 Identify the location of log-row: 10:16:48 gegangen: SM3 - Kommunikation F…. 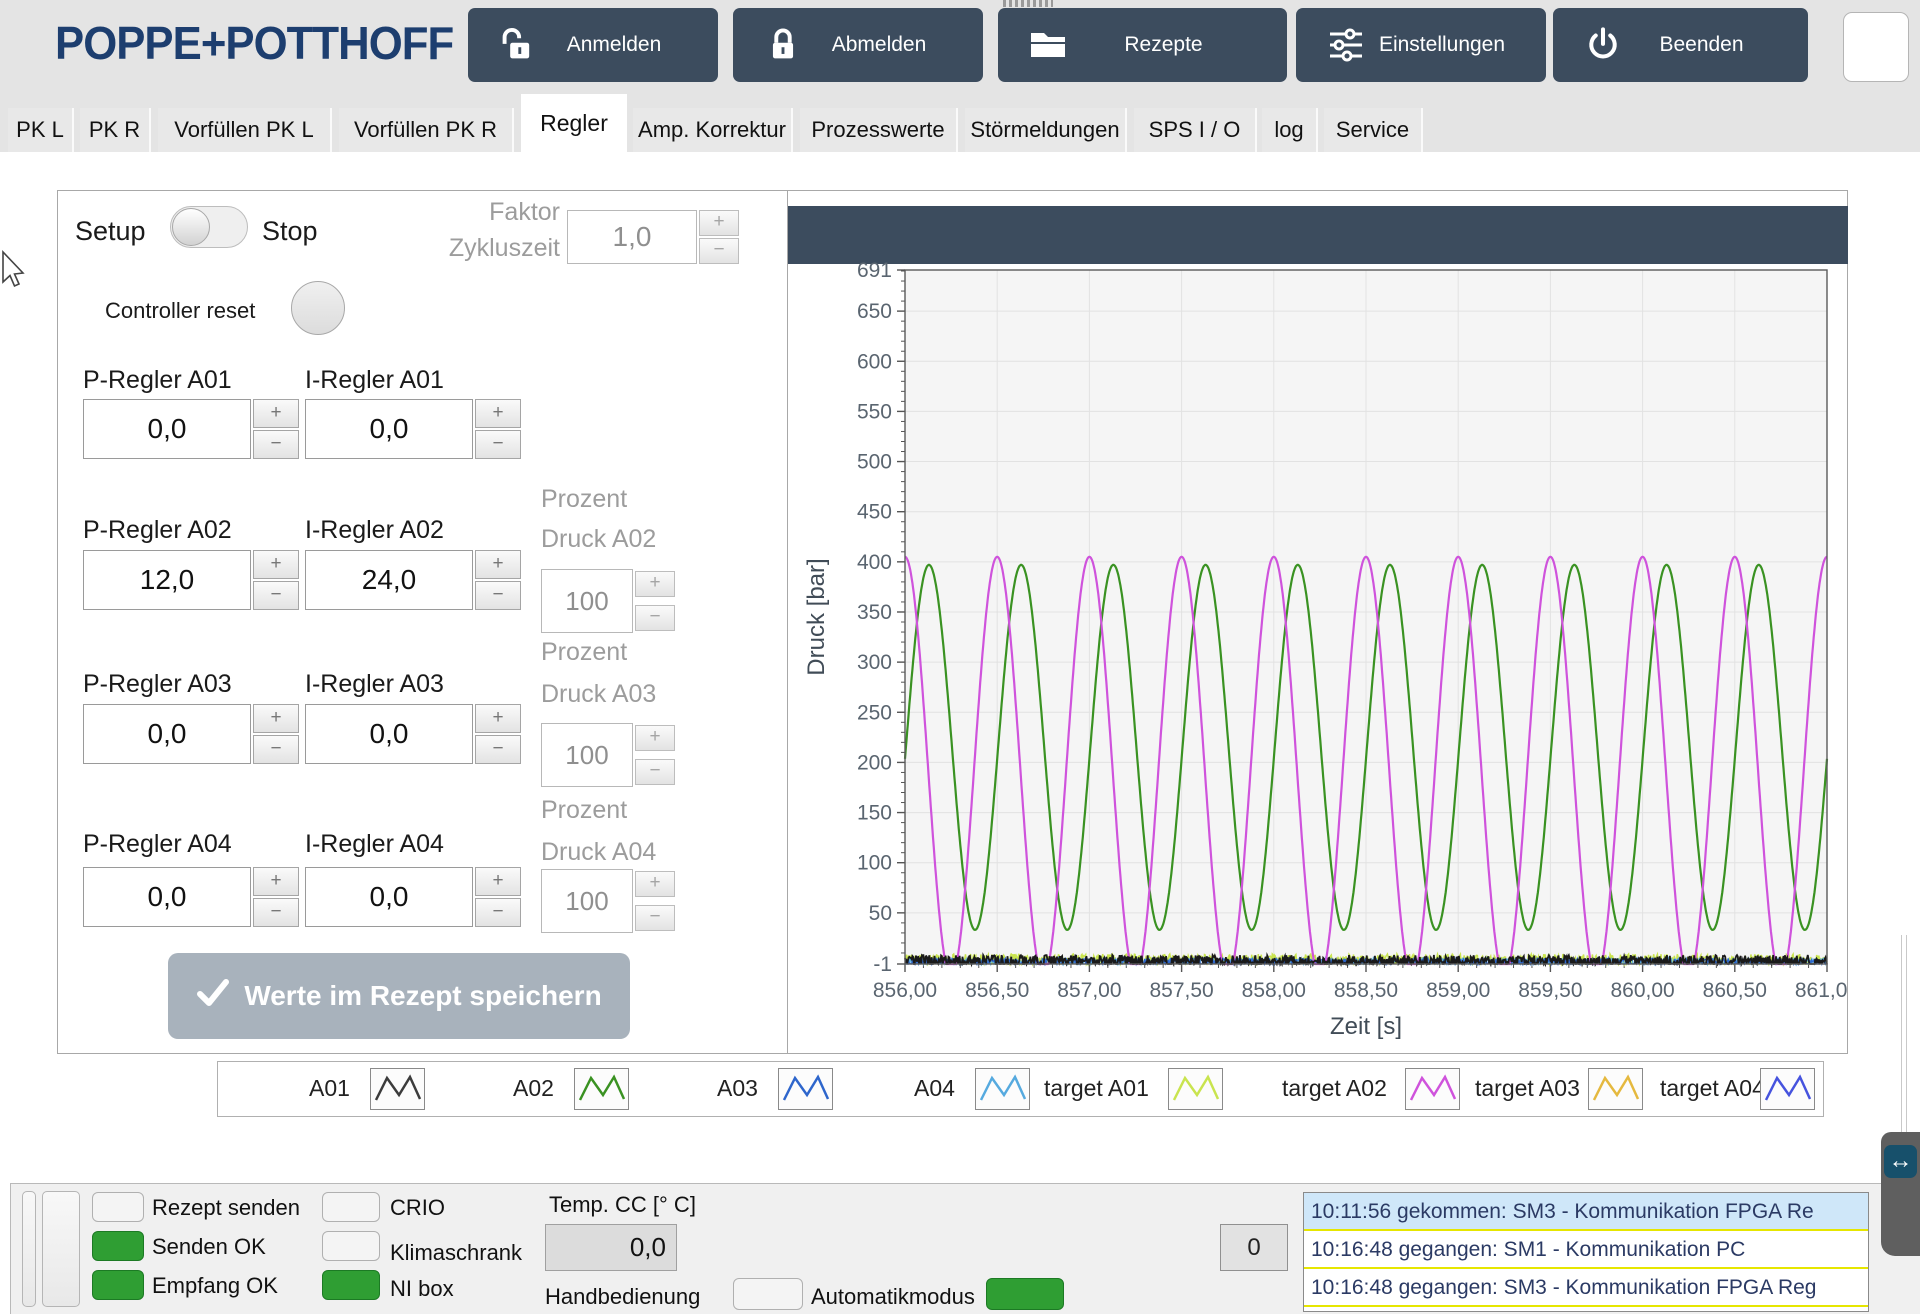
(1586, 1288).